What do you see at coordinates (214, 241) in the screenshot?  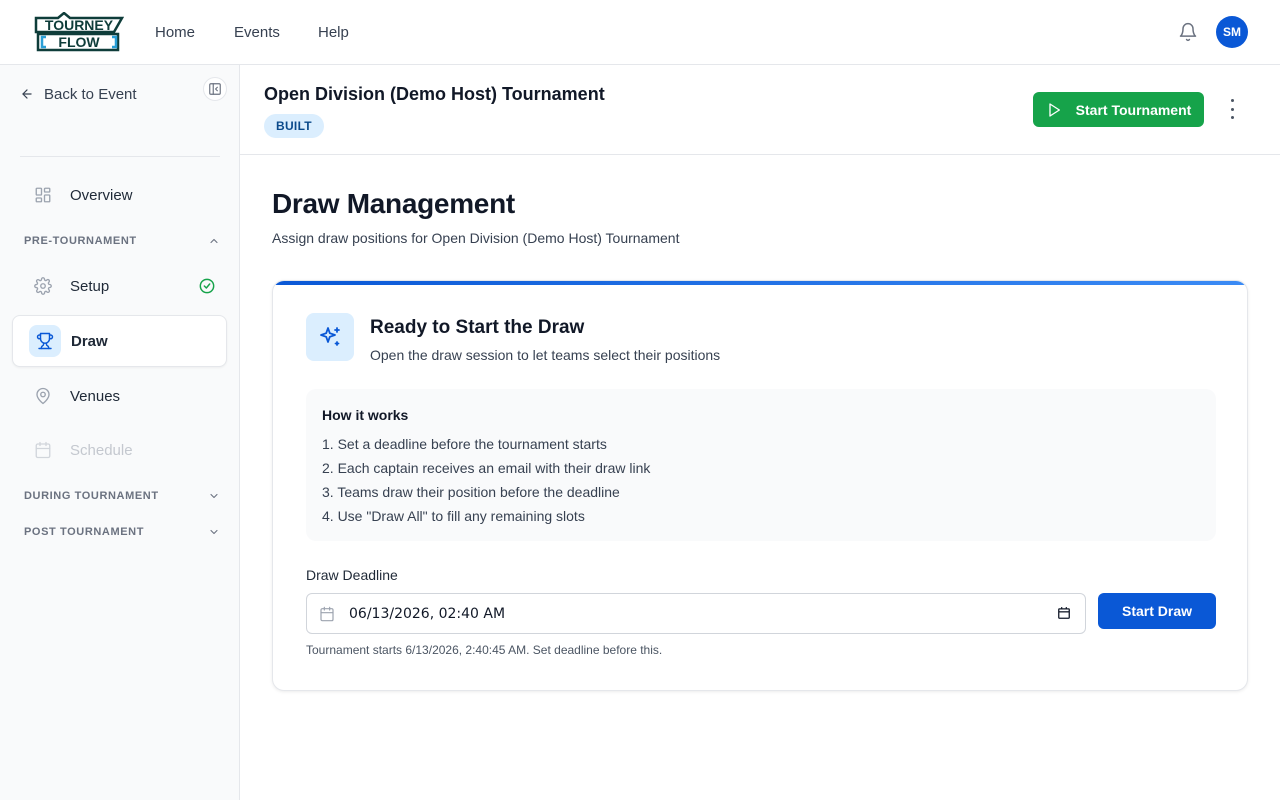 I see `chevron-up-icon` at bounding box center [214, 241].